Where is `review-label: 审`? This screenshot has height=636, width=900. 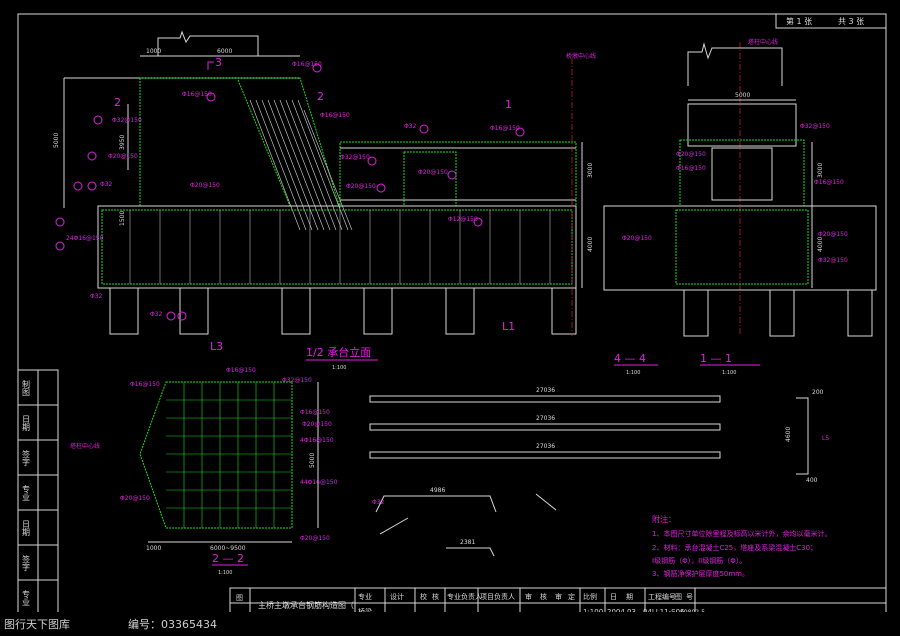
review-label: 审 is located at coordinates (528, 596).